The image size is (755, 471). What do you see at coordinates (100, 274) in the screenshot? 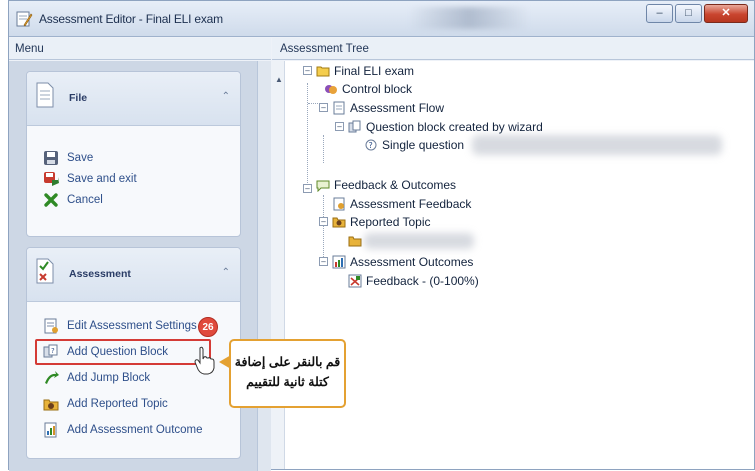
I see `assessment-panel-title: Assessment` at bounding box center [100, 274].